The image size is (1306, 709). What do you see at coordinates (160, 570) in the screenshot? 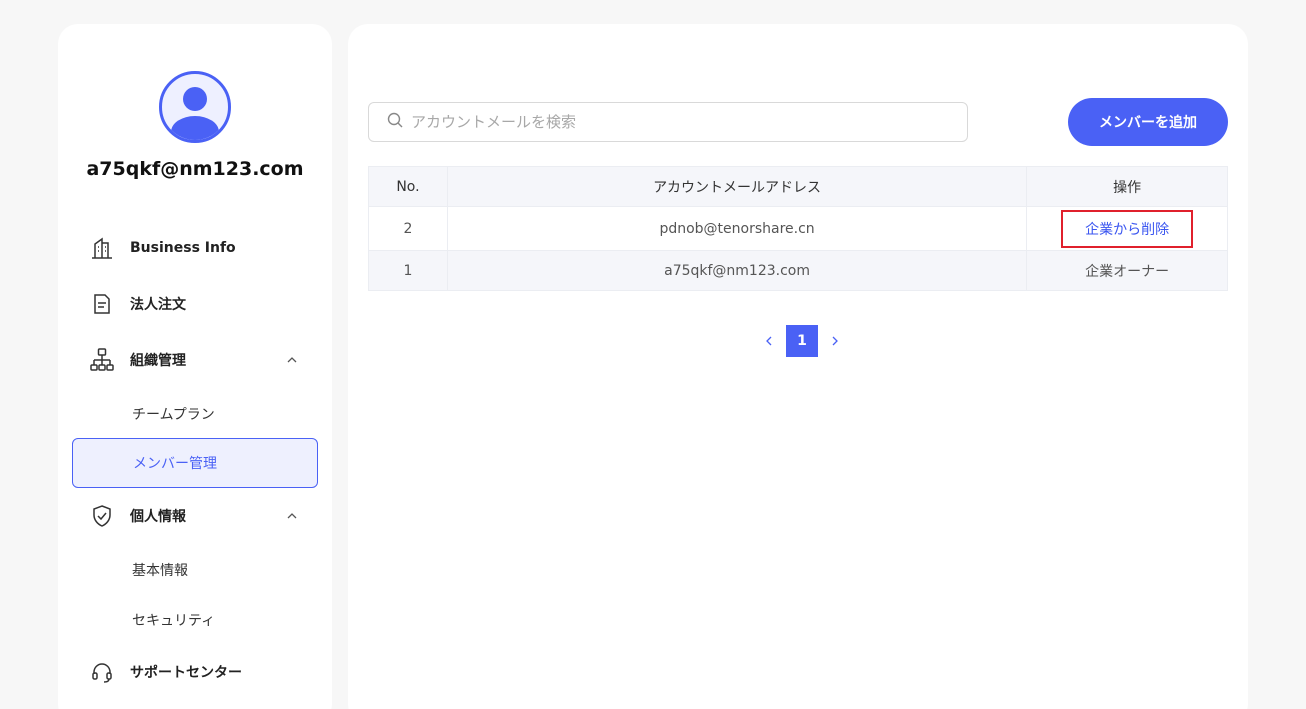
I see `nav-basic-info: 基本情報` at bounding box center [160, 570].